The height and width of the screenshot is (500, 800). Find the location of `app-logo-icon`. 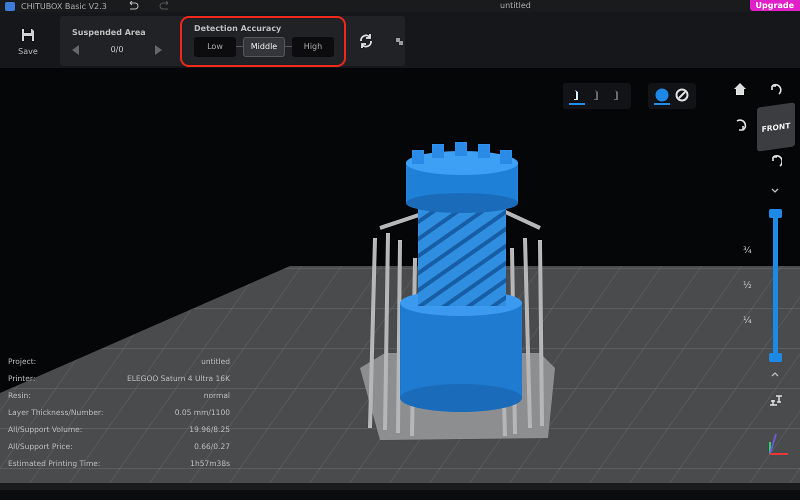

app-logo-icon is located at coordinates (10, 6).